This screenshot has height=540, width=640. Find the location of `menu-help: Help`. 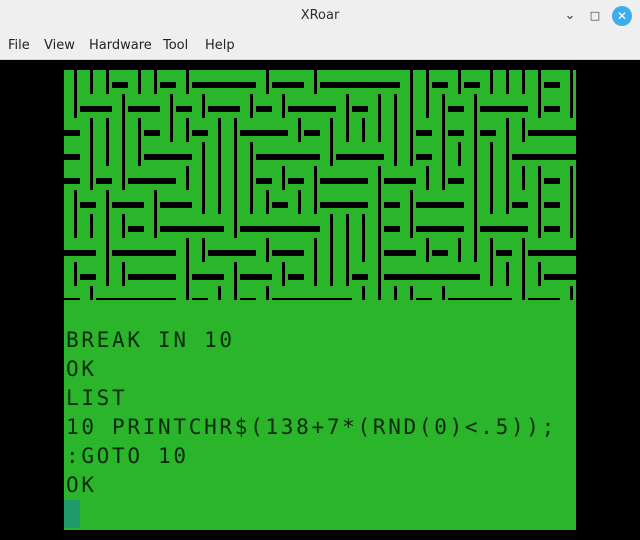

menu-help: Help is located at coordinates (220, 46).